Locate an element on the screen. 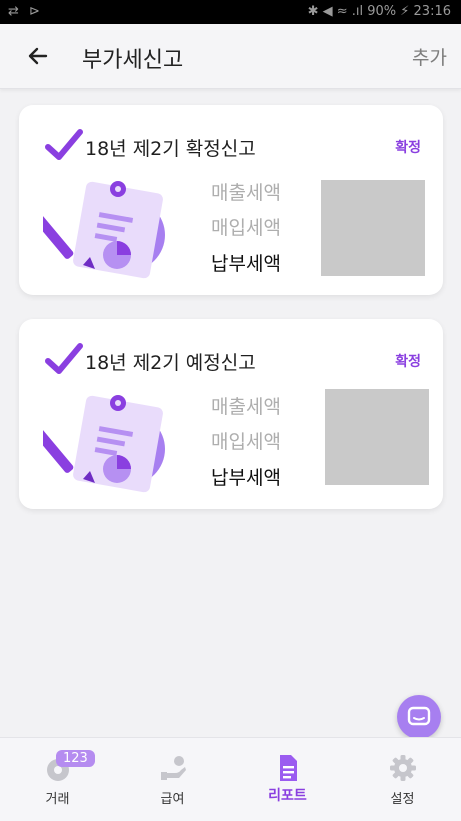 This screenshot has height=821, width=461. page-title: 부가세신고 is located at coordinates (133, 60).